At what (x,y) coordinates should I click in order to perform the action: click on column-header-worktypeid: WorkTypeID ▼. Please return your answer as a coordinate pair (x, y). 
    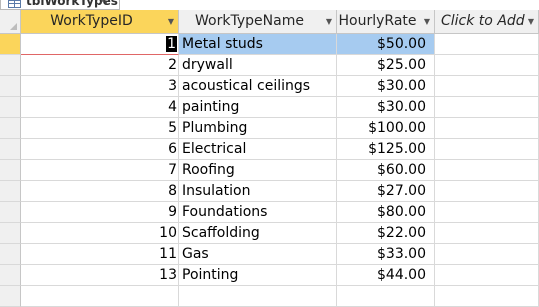
    Looking at the image, I should click on (100, 21).